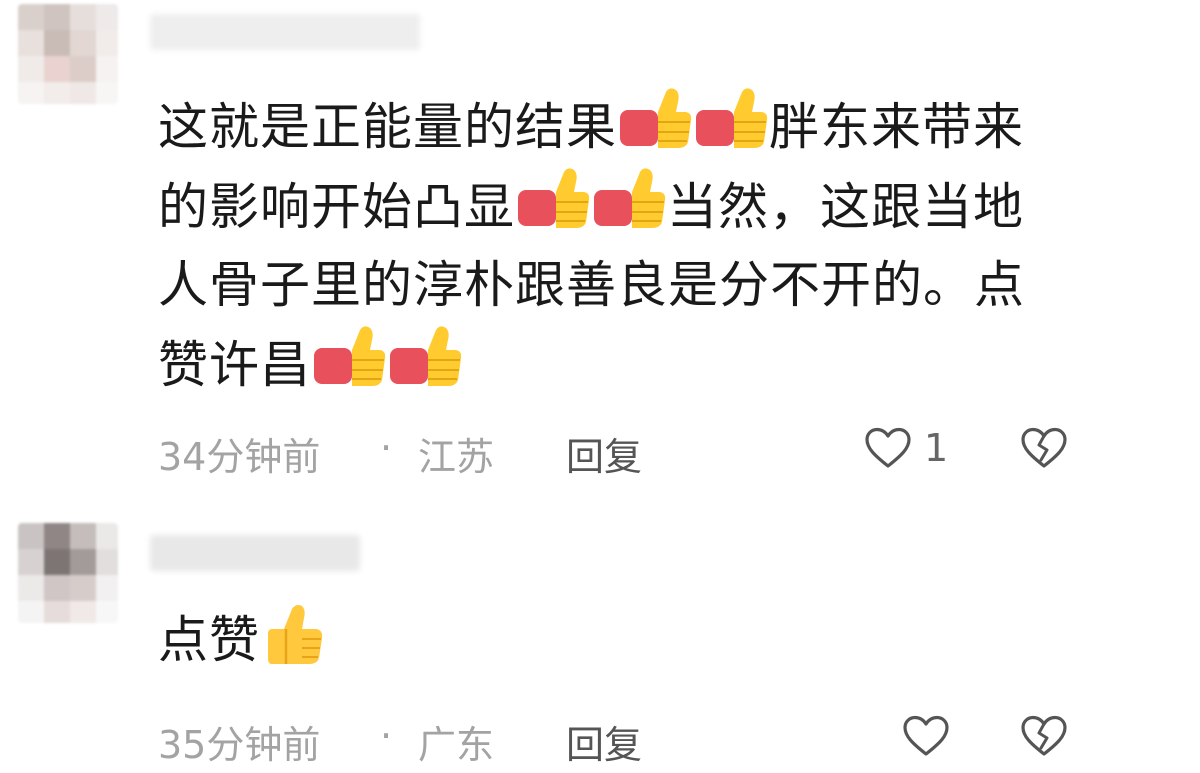  What do you see at coordinates (209, 640) in the screenshot?
I see `comment-text-segment: 点赞` at bounding box center [209, 640].